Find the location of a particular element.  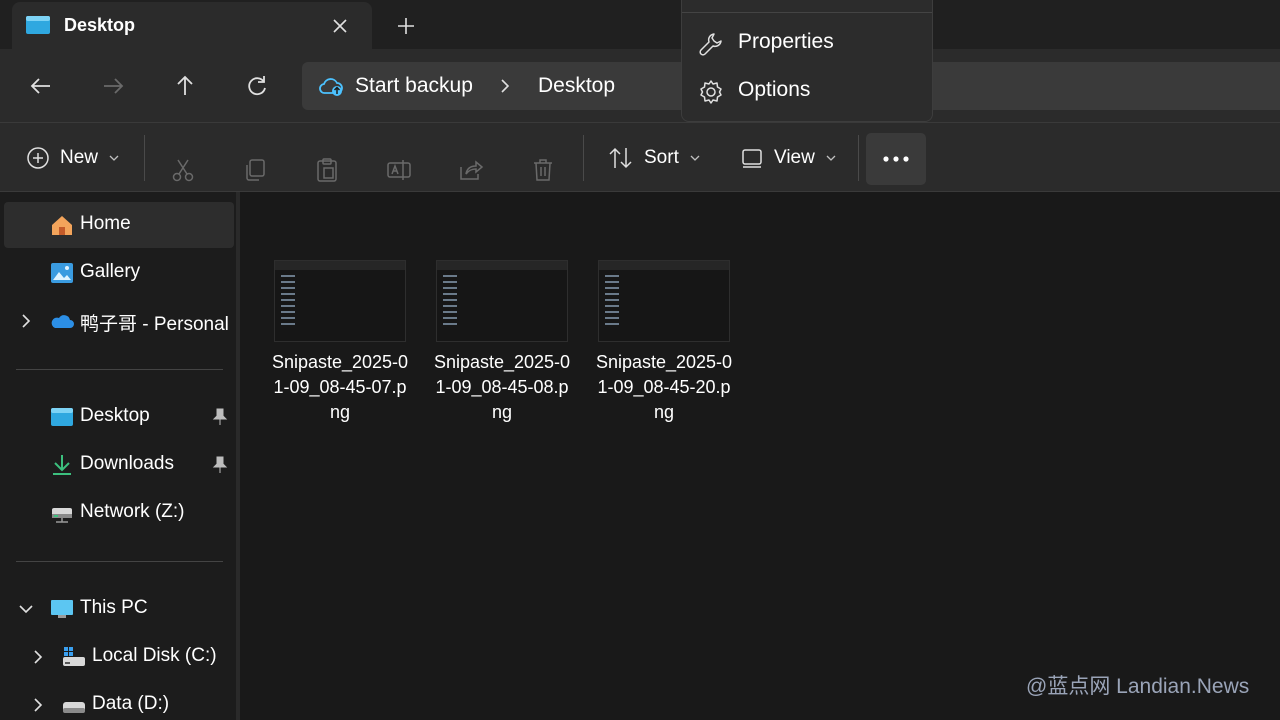

sidebar-item-gallery: Gallery is located at coordinates (119, 273).